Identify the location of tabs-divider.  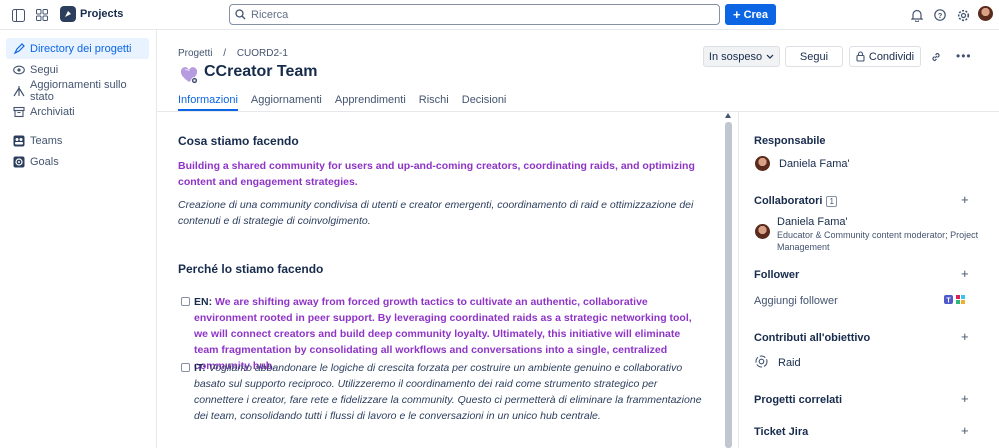
(578, 111).